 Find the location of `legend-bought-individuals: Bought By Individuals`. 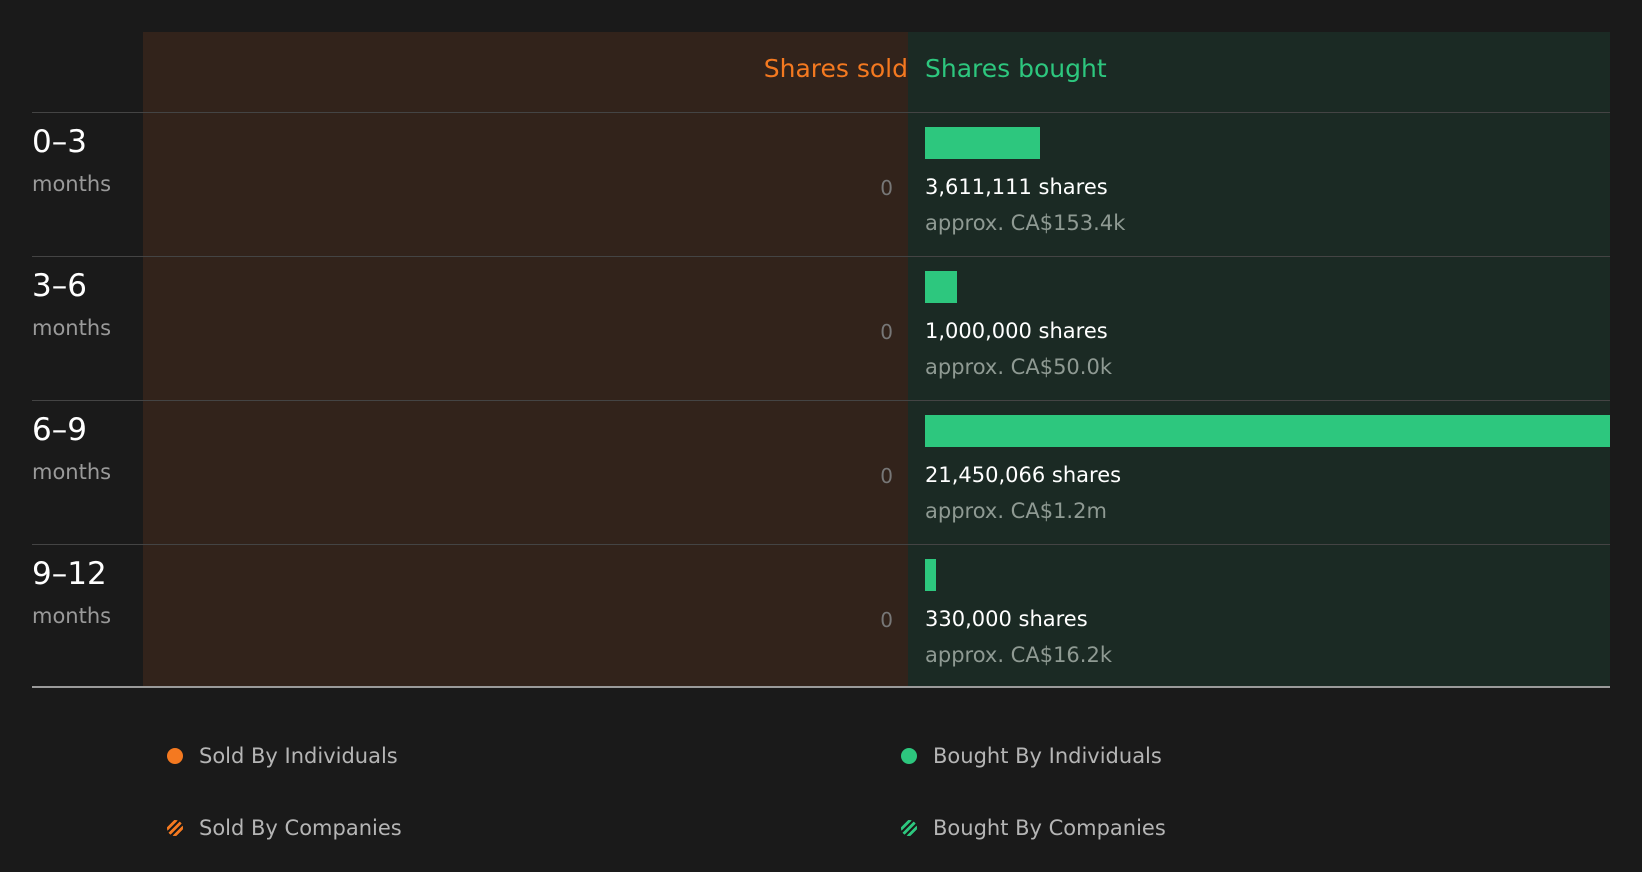

legend-bought-individuals: Bought By Individuals is located at coordinates (1031, 756).